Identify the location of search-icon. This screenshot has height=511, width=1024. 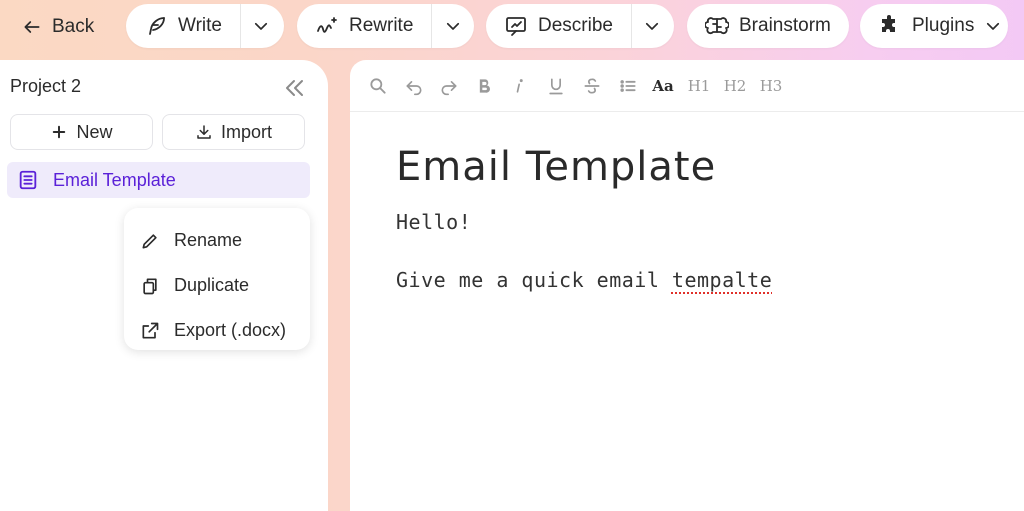
(378, 86).